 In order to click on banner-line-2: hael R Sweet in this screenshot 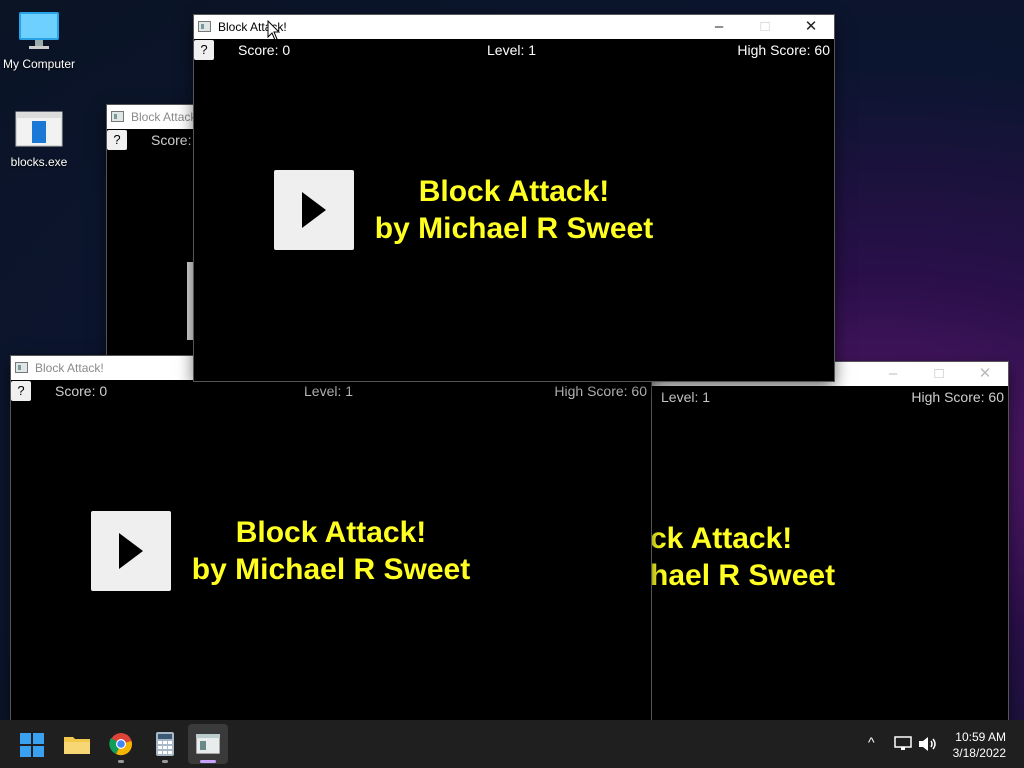, I will do `click(743, 575)`.